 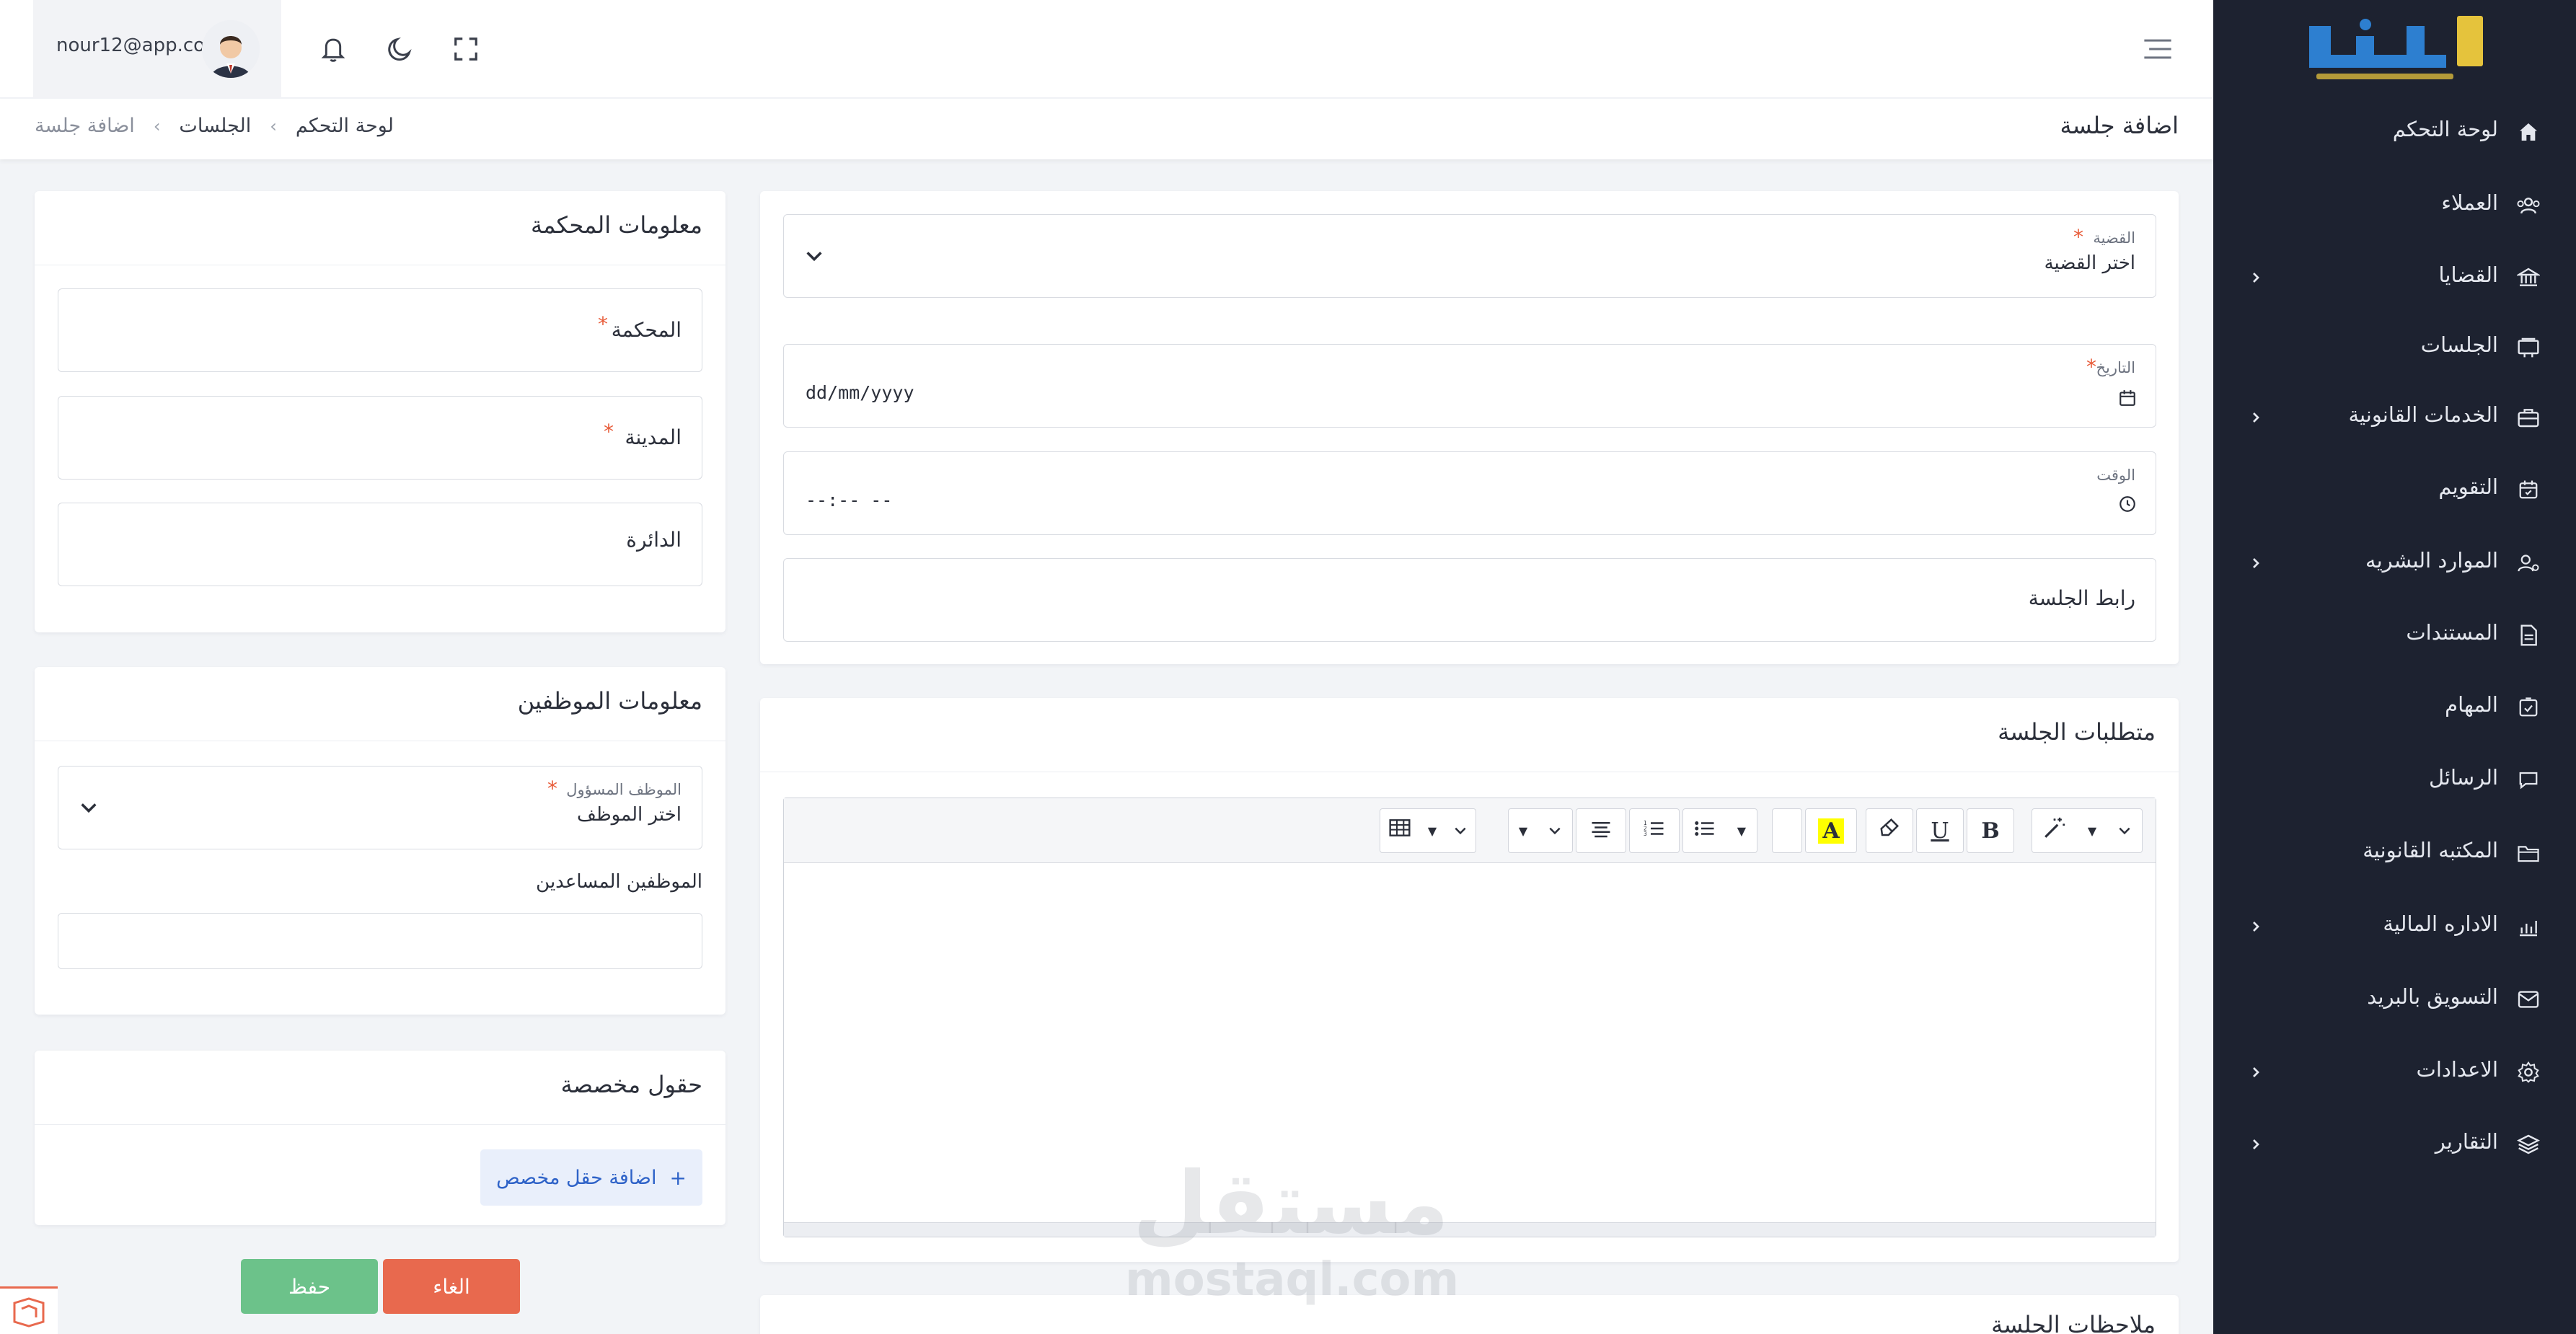 What do you see at coordinates (380, 330) in the screenshot?
I see `court-input: المحكمة *` at bounding box center [380, 330].